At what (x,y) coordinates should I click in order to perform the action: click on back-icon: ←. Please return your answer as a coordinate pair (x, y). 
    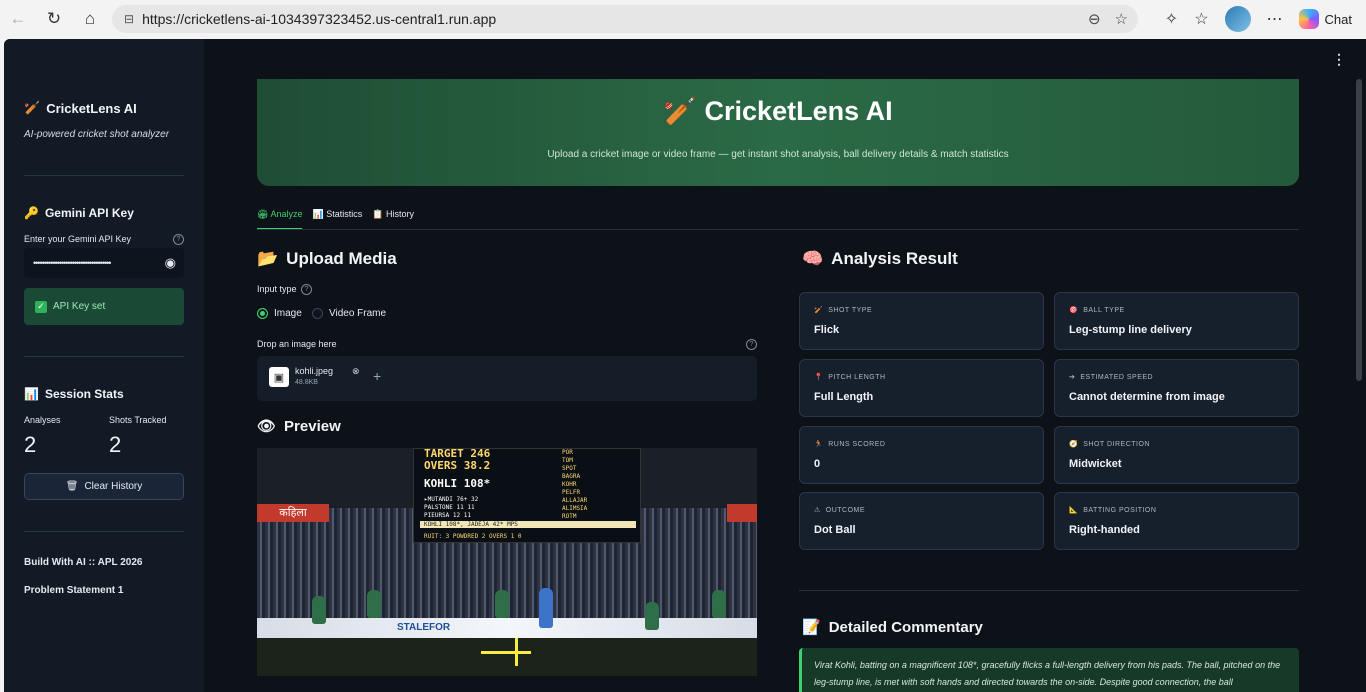
    Looking at the image, I should click on (18, 19).